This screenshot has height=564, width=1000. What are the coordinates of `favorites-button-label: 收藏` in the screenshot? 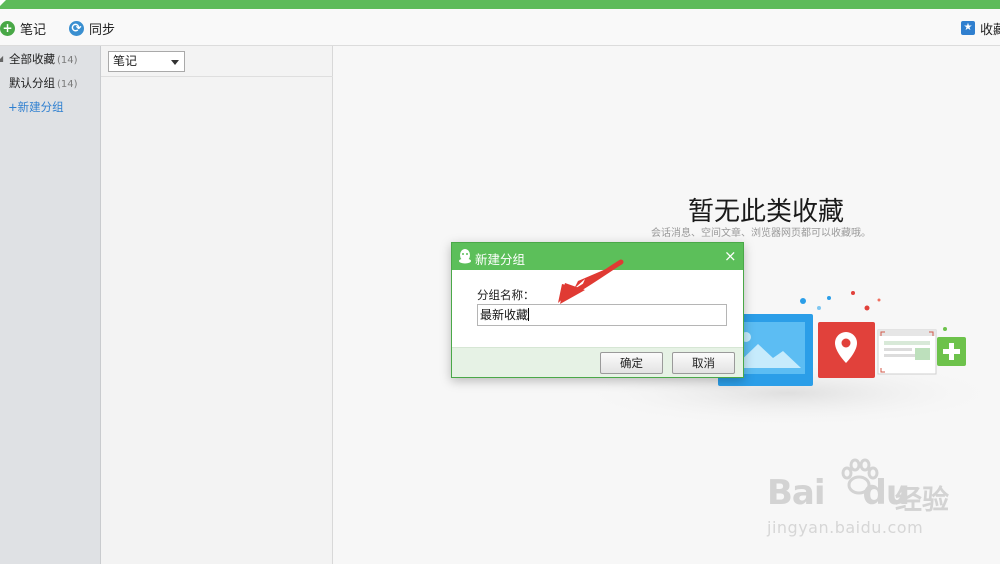 It's located at (990, 30).